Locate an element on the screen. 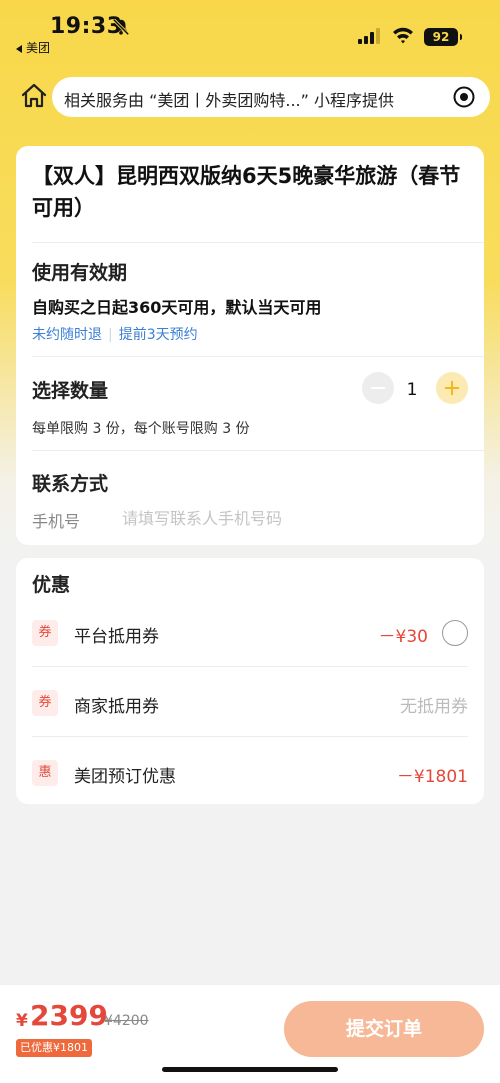 The height and width of the screenshot is (1083, 500). wifi-icon is located at coordinates (403, 35).